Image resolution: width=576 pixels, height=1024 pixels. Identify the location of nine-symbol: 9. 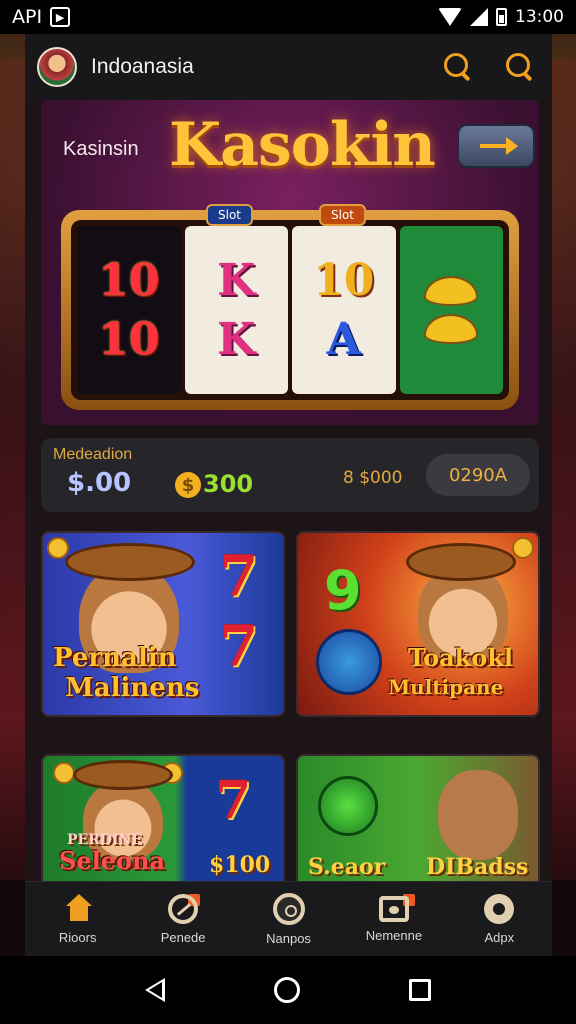
(343, 590).